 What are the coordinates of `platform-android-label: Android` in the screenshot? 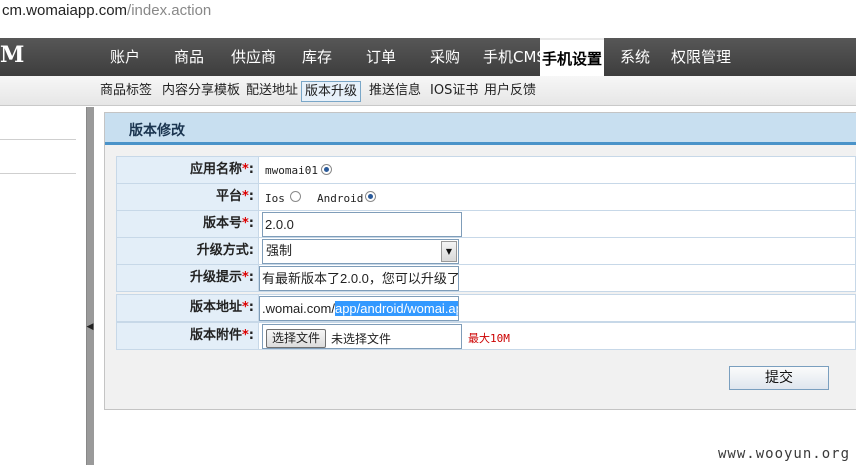 It's located at (340, 198).